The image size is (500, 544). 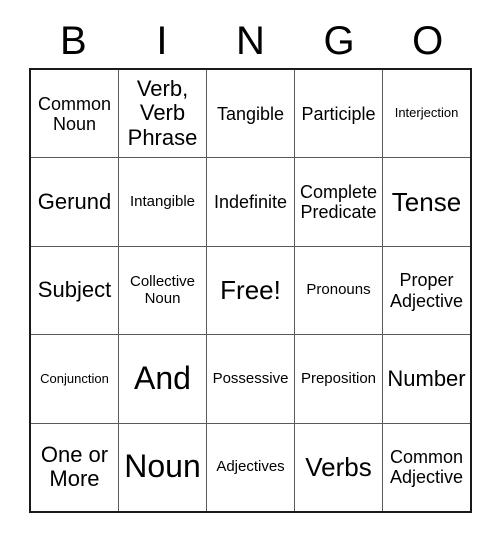 I want to click on bingo-cell-label: Common Noun, so click(x=74, y=113).